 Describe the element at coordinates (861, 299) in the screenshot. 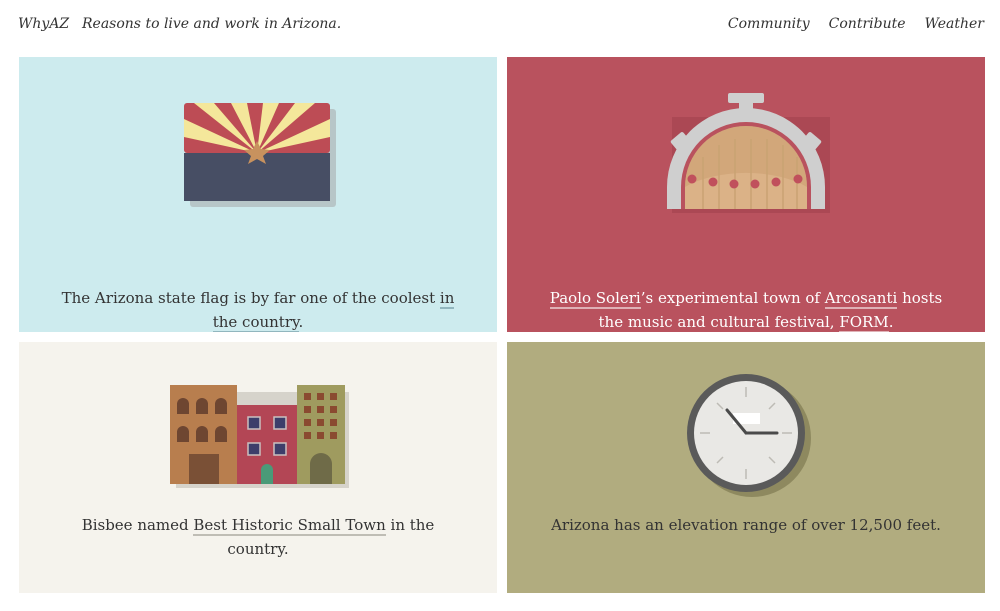

I see `arcosanti-link: Arcosanti` at that location.